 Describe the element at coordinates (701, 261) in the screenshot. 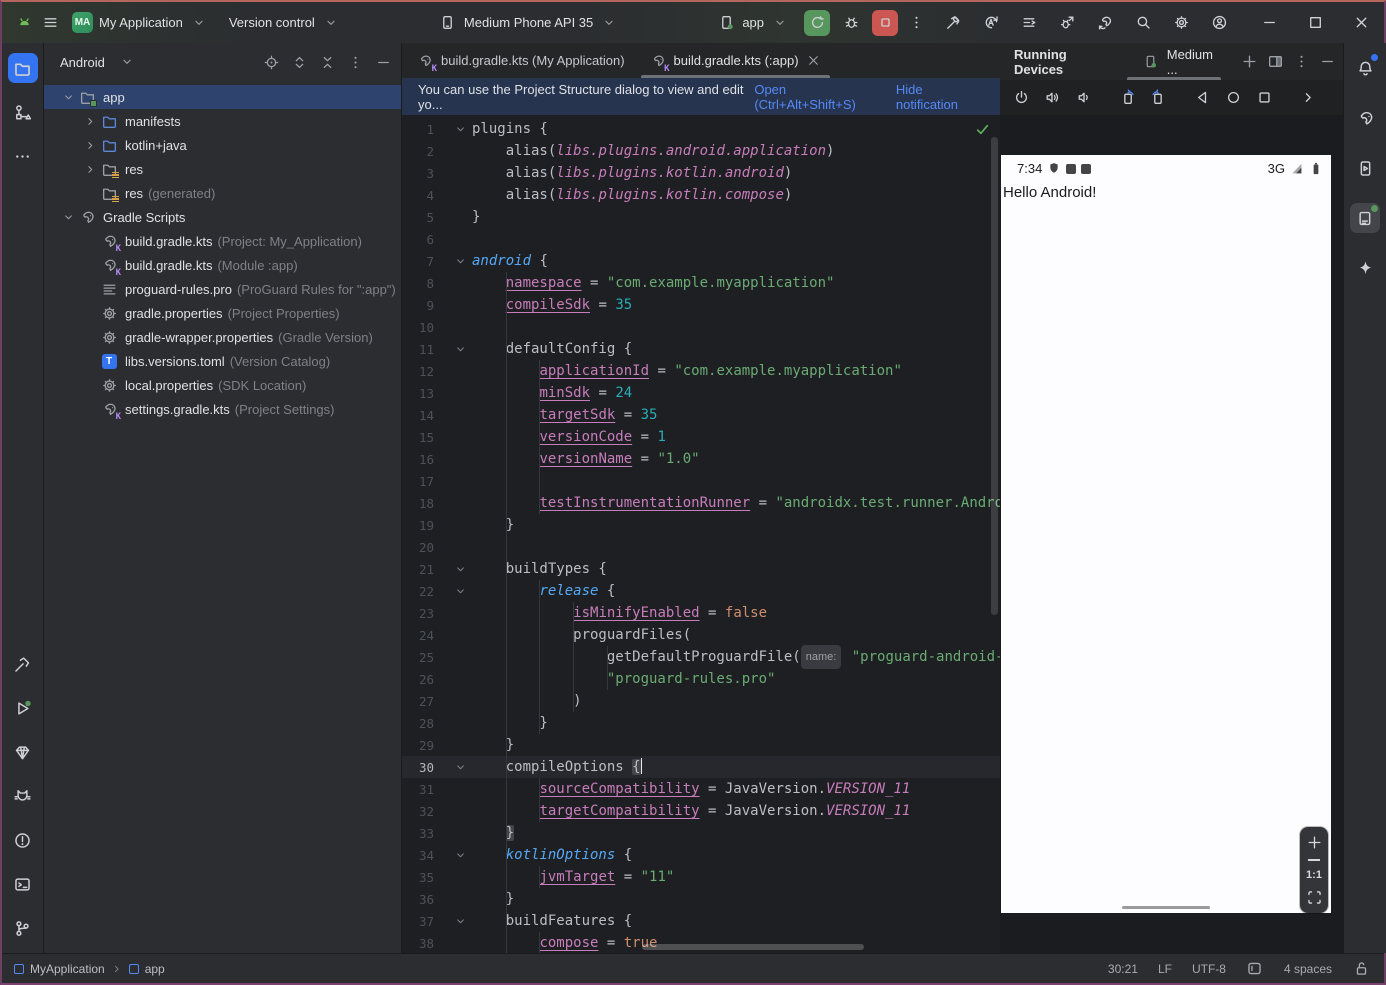

I see `code-line-7: 7 android {` at that location.